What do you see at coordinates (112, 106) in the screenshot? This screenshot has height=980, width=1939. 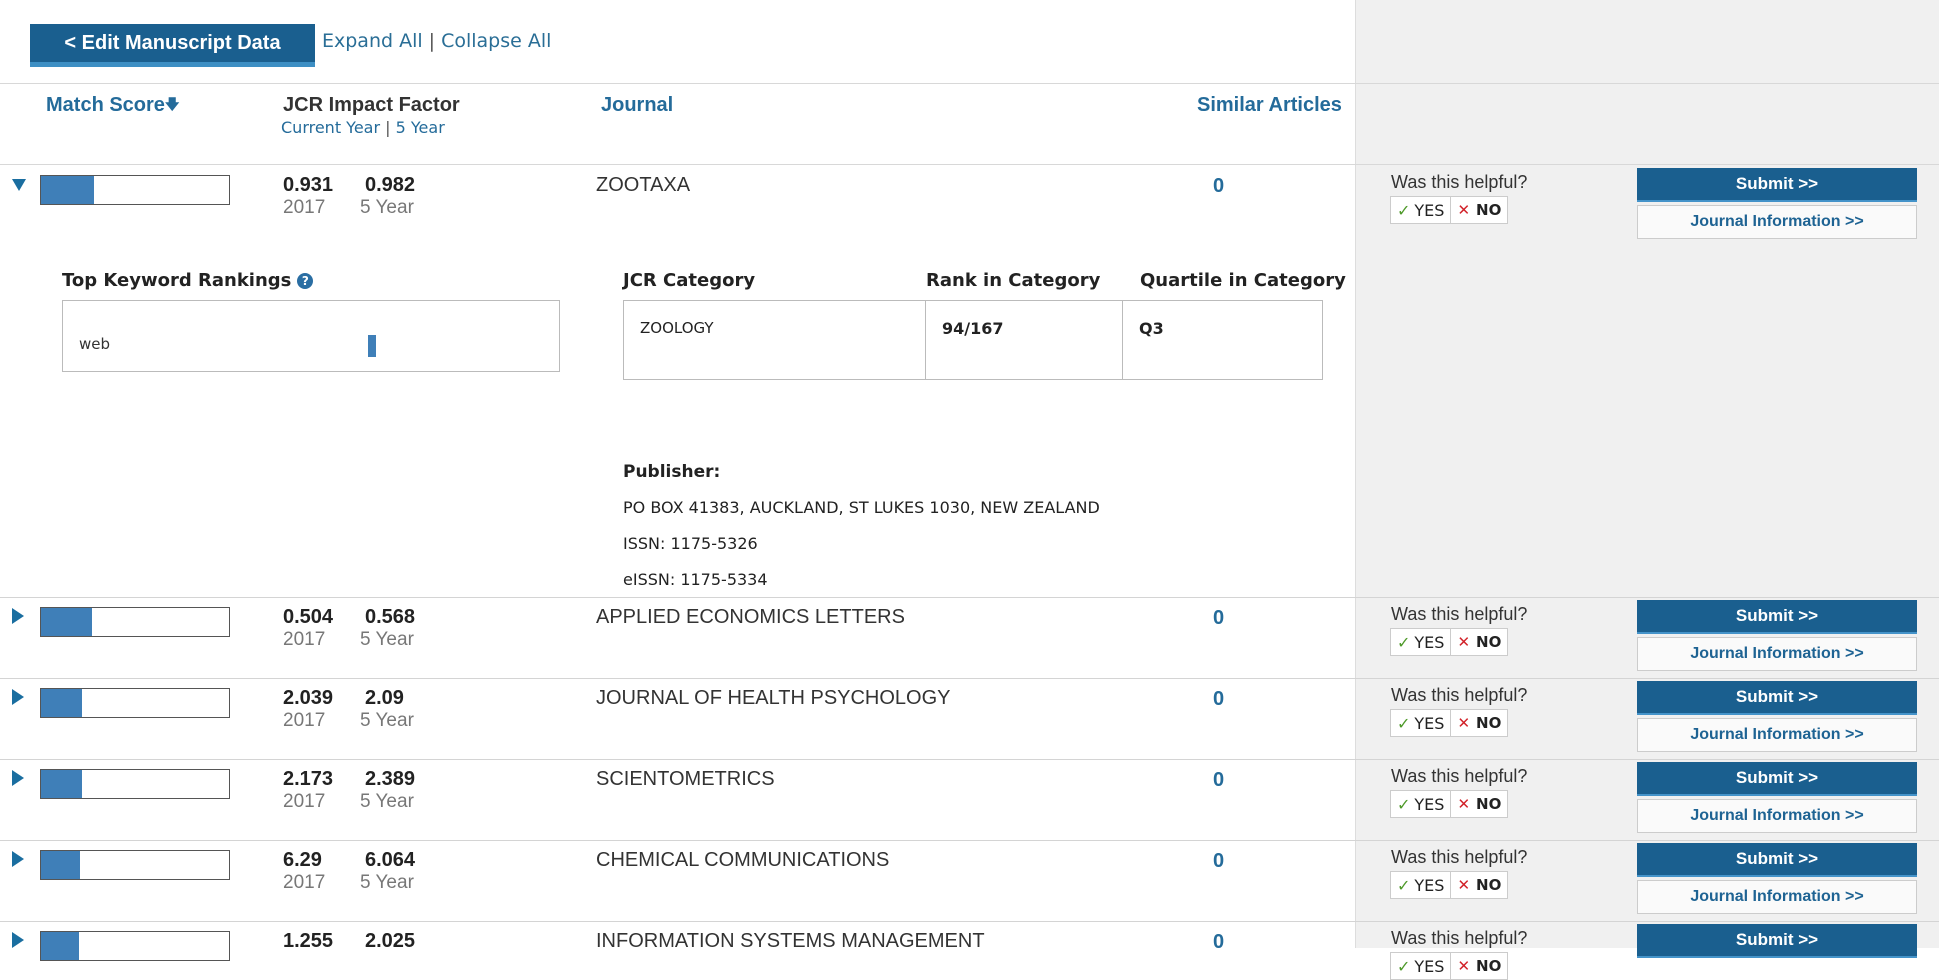 I see `match-score-header: Match Score🡇` at bounding box center [112, 106].